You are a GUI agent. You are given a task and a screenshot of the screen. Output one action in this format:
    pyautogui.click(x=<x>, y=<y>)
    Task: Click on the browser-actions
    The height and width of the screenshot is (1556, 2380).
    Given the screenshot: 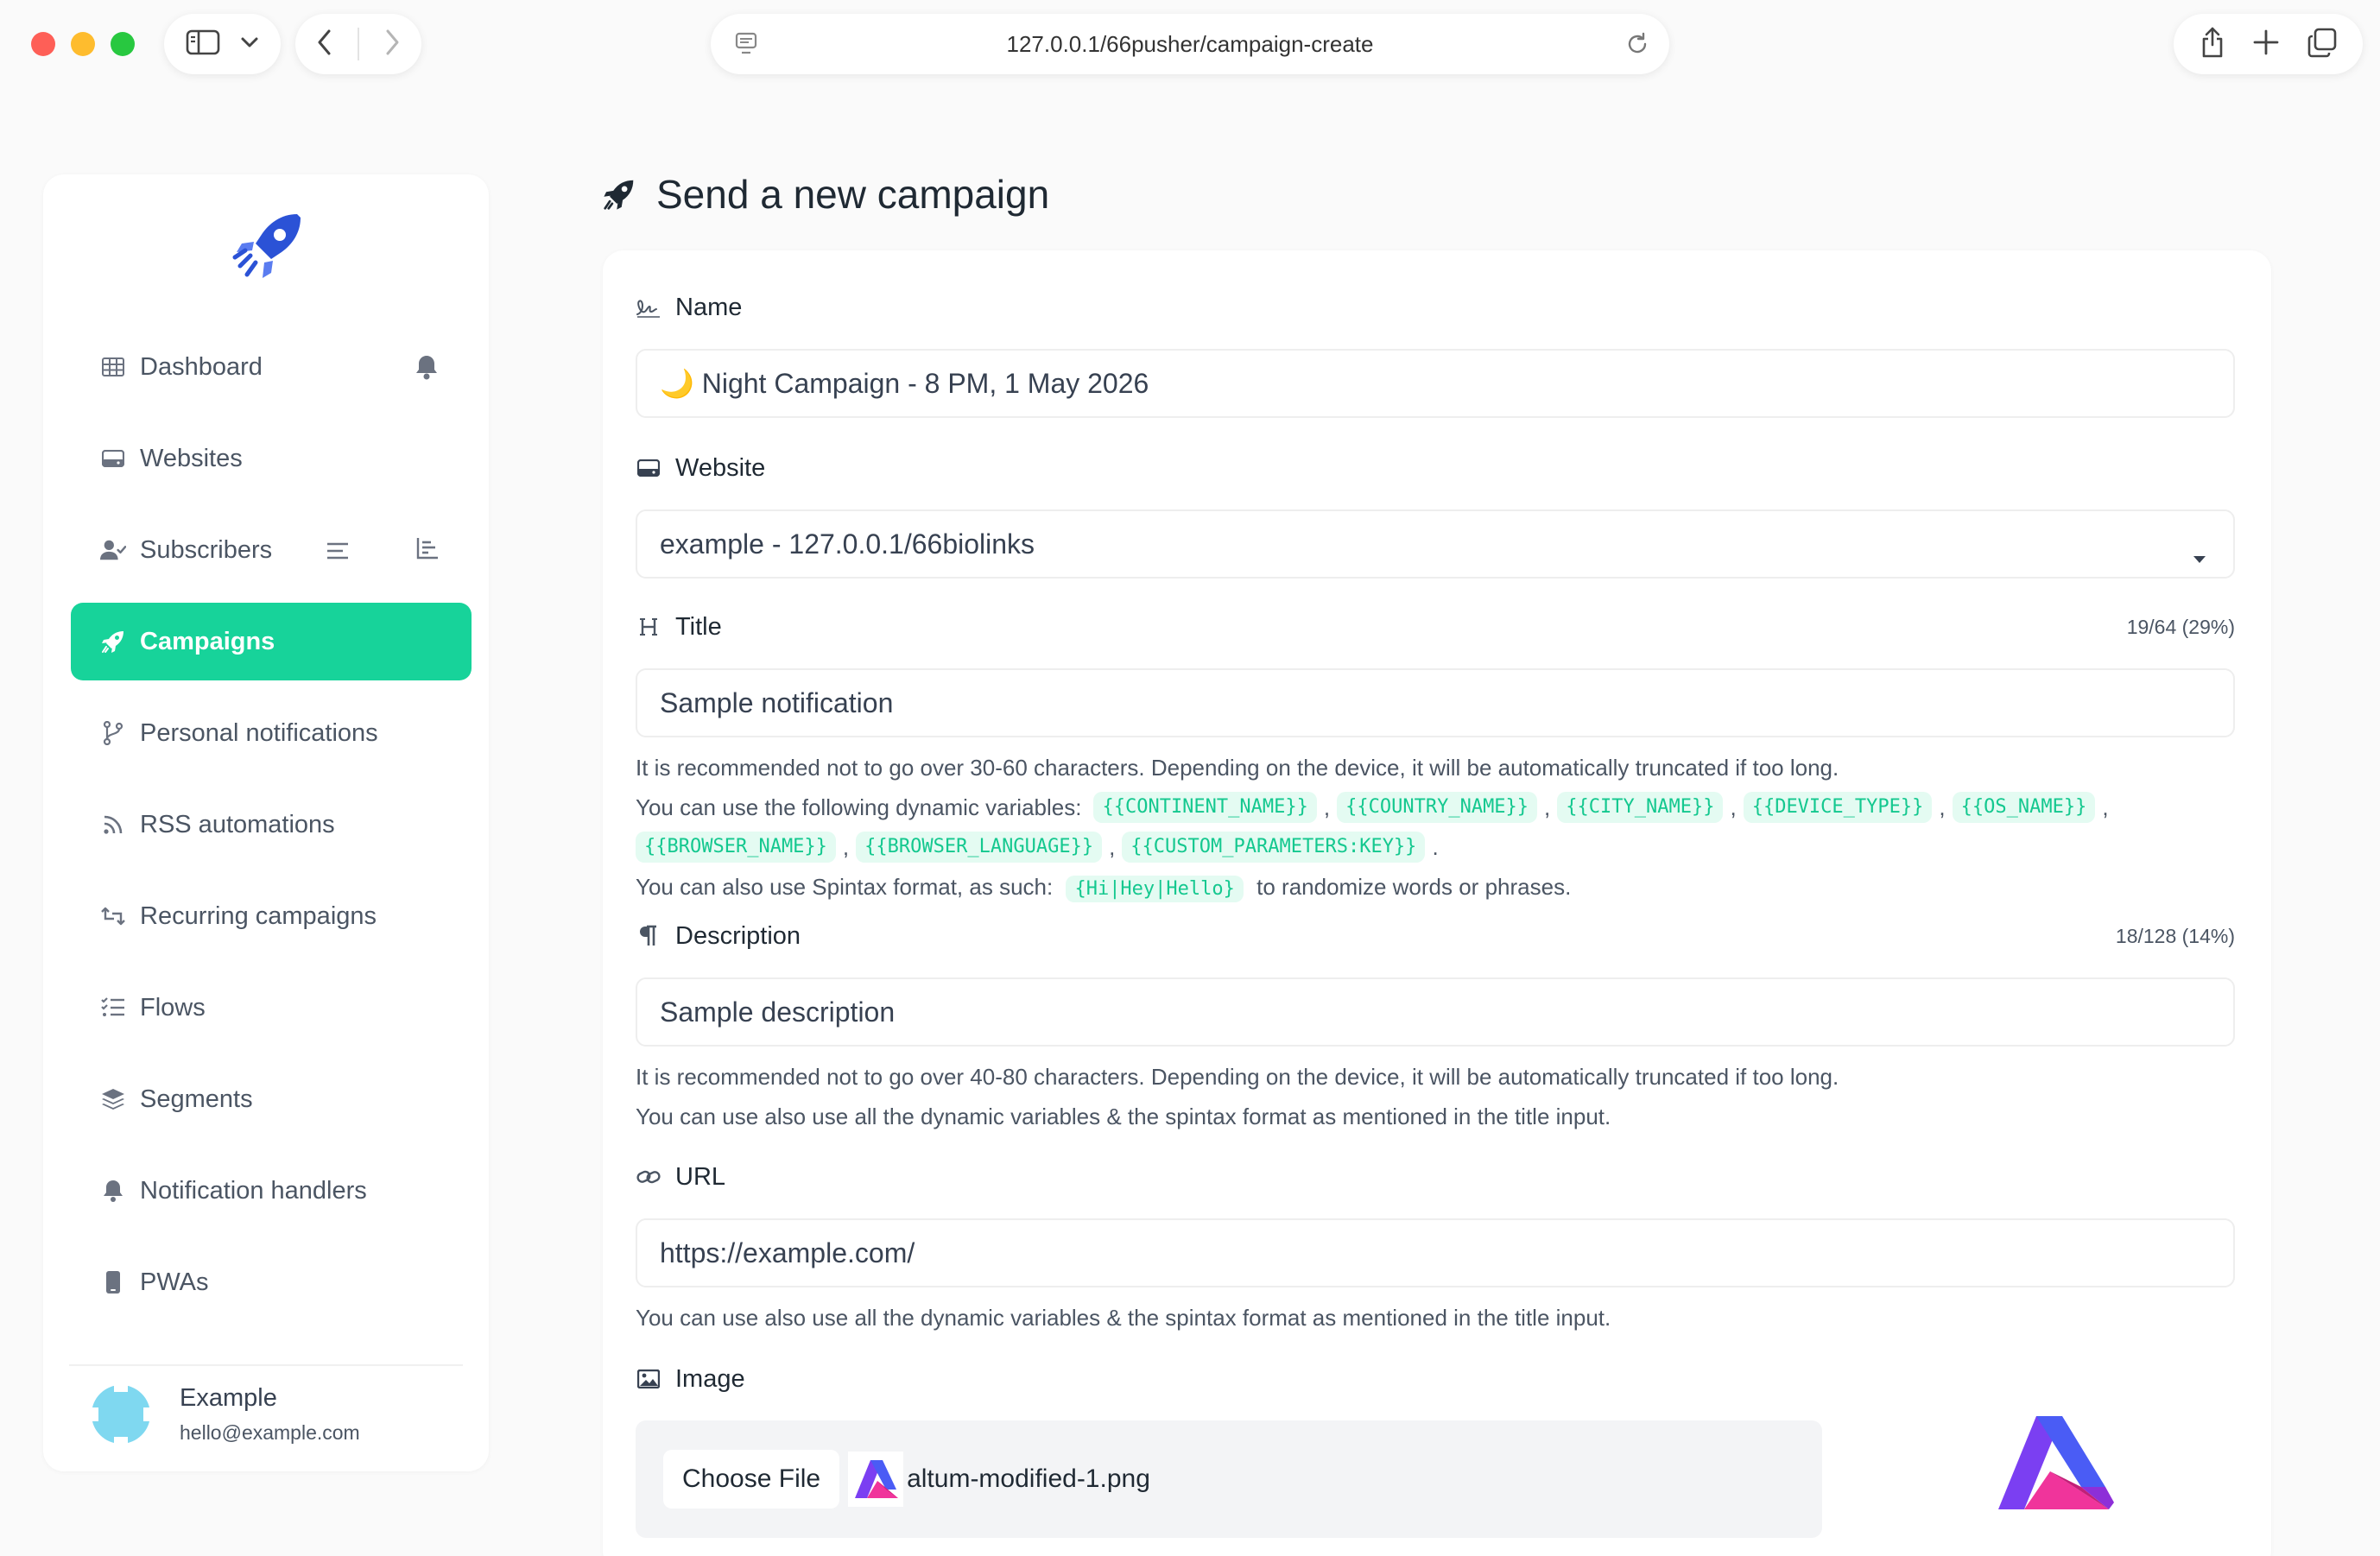 What is the action you would take?
    pyautogui.click(x=2269, y=44)
    